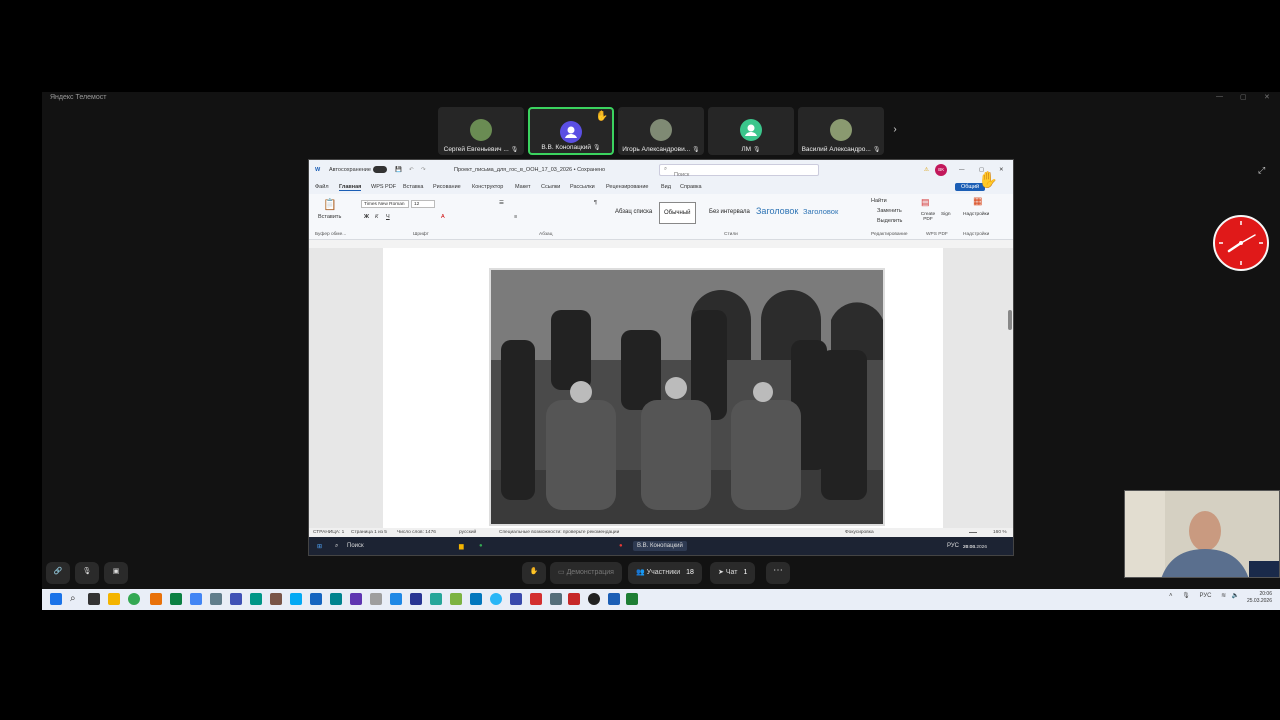 Image resolution: width=1280 pixels, height=720 pixels. I want to click on camera-icon, so click(556, 599).